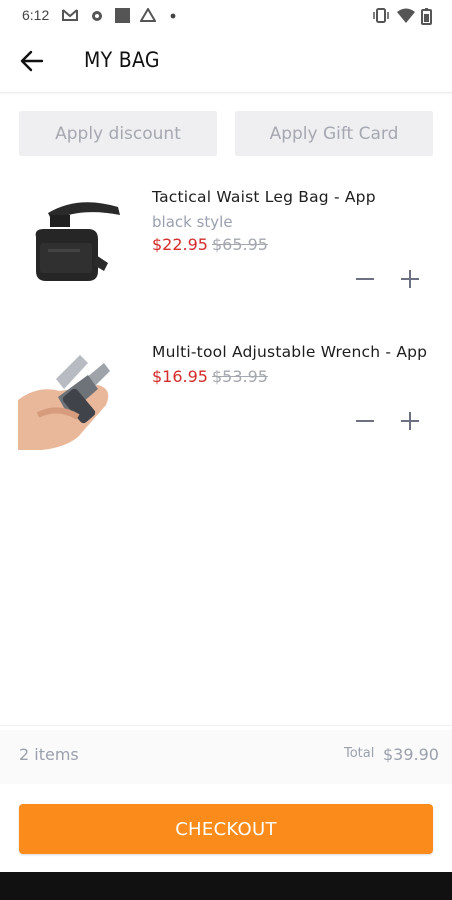 This screenshot has height=900, width=452. Describe the element at coordinates (118, 133) in the screenshot. I see `apply-discount-button: Apply discount` at that location.